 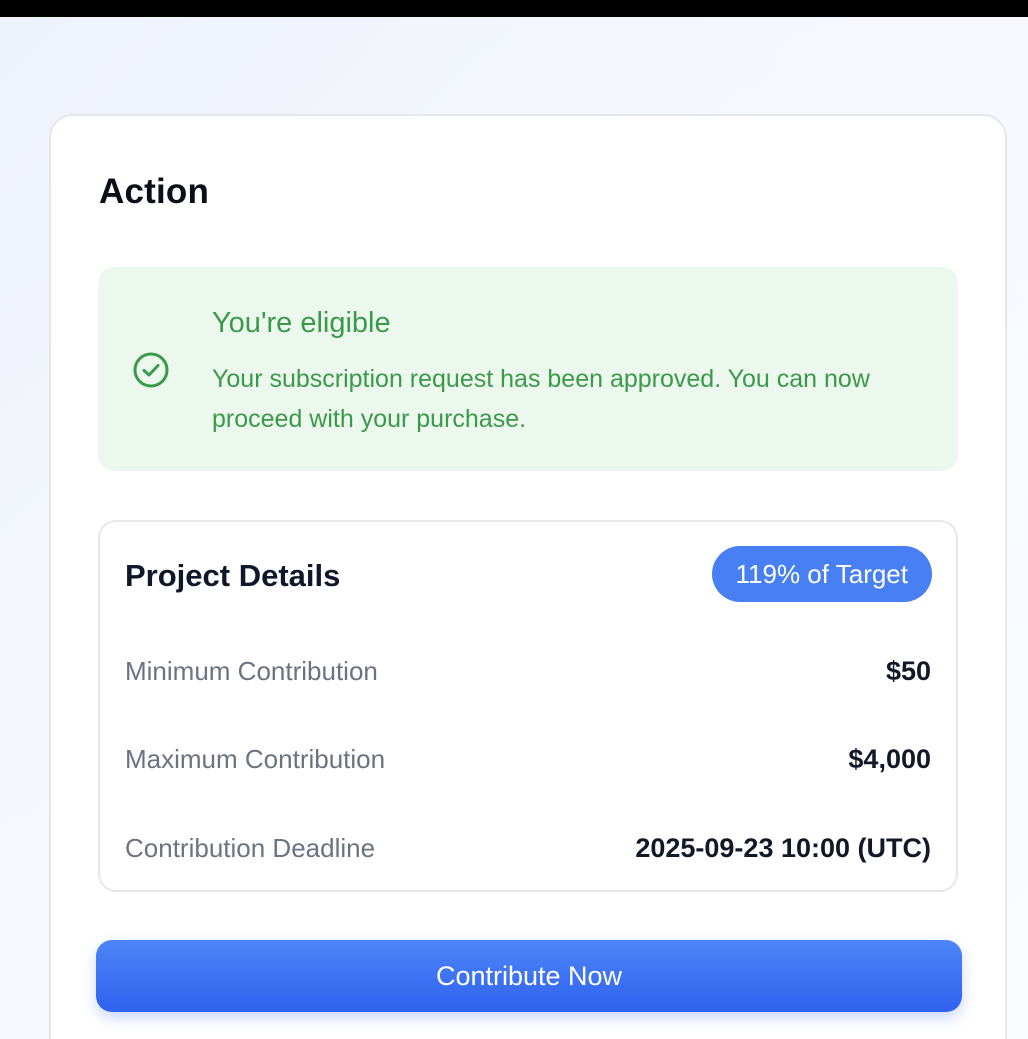 I want to click on check-circle-icon, so click(x=151, y=370).